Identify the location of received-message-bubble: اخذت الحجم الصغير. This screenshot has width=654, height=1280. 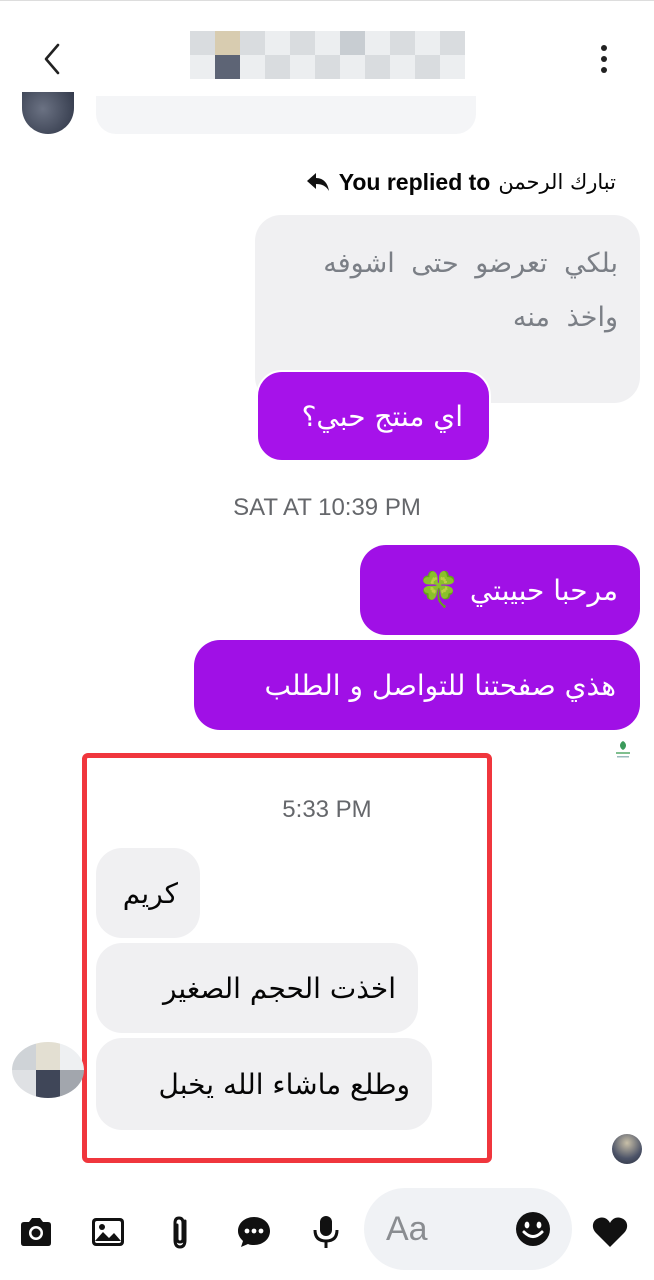
(257, 988).